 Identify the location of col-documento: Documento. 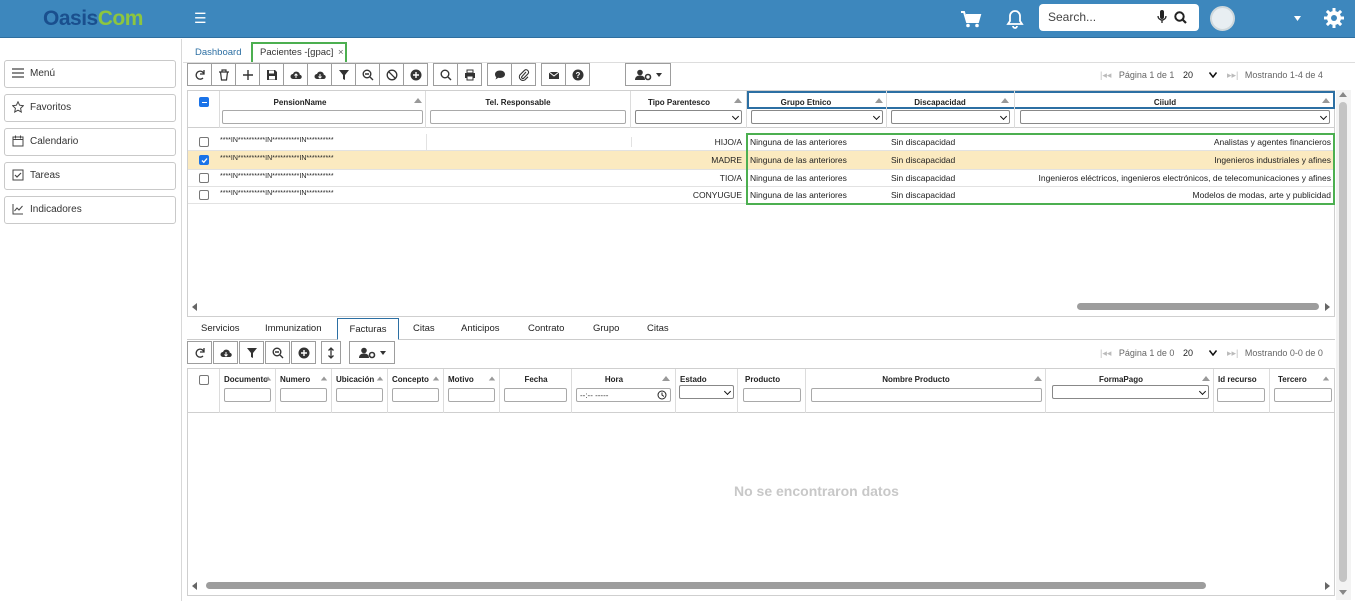
(248, 391).